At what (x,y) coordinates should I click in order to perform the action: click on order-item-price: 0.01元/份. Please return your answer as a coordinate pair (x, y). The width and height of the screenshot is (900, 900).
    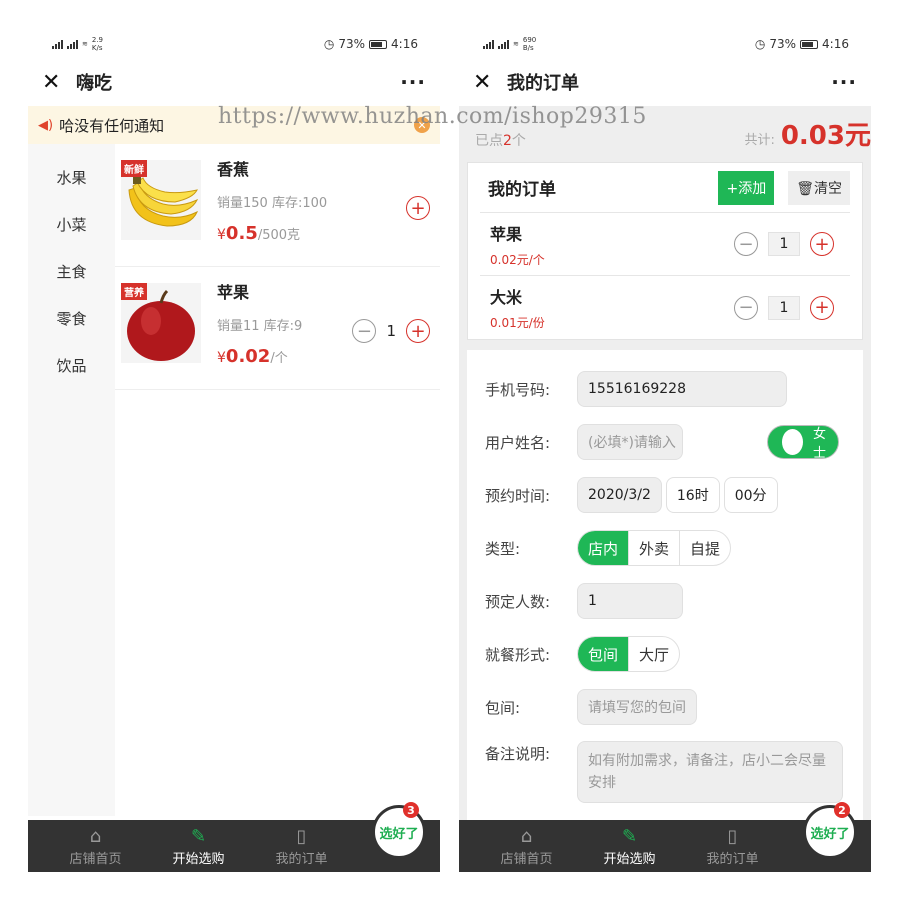
    Looking at the image, I should click on (517, 323).